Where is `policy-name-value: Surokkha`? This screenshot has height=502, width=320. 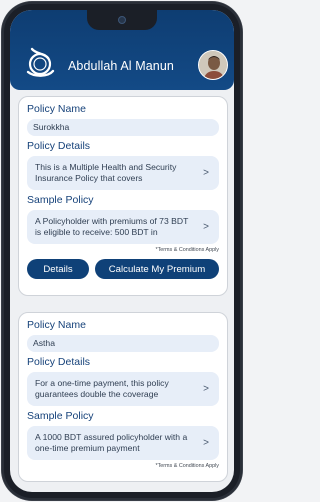
policy-name-value: Surokkha is located at coordinates (123, 127).